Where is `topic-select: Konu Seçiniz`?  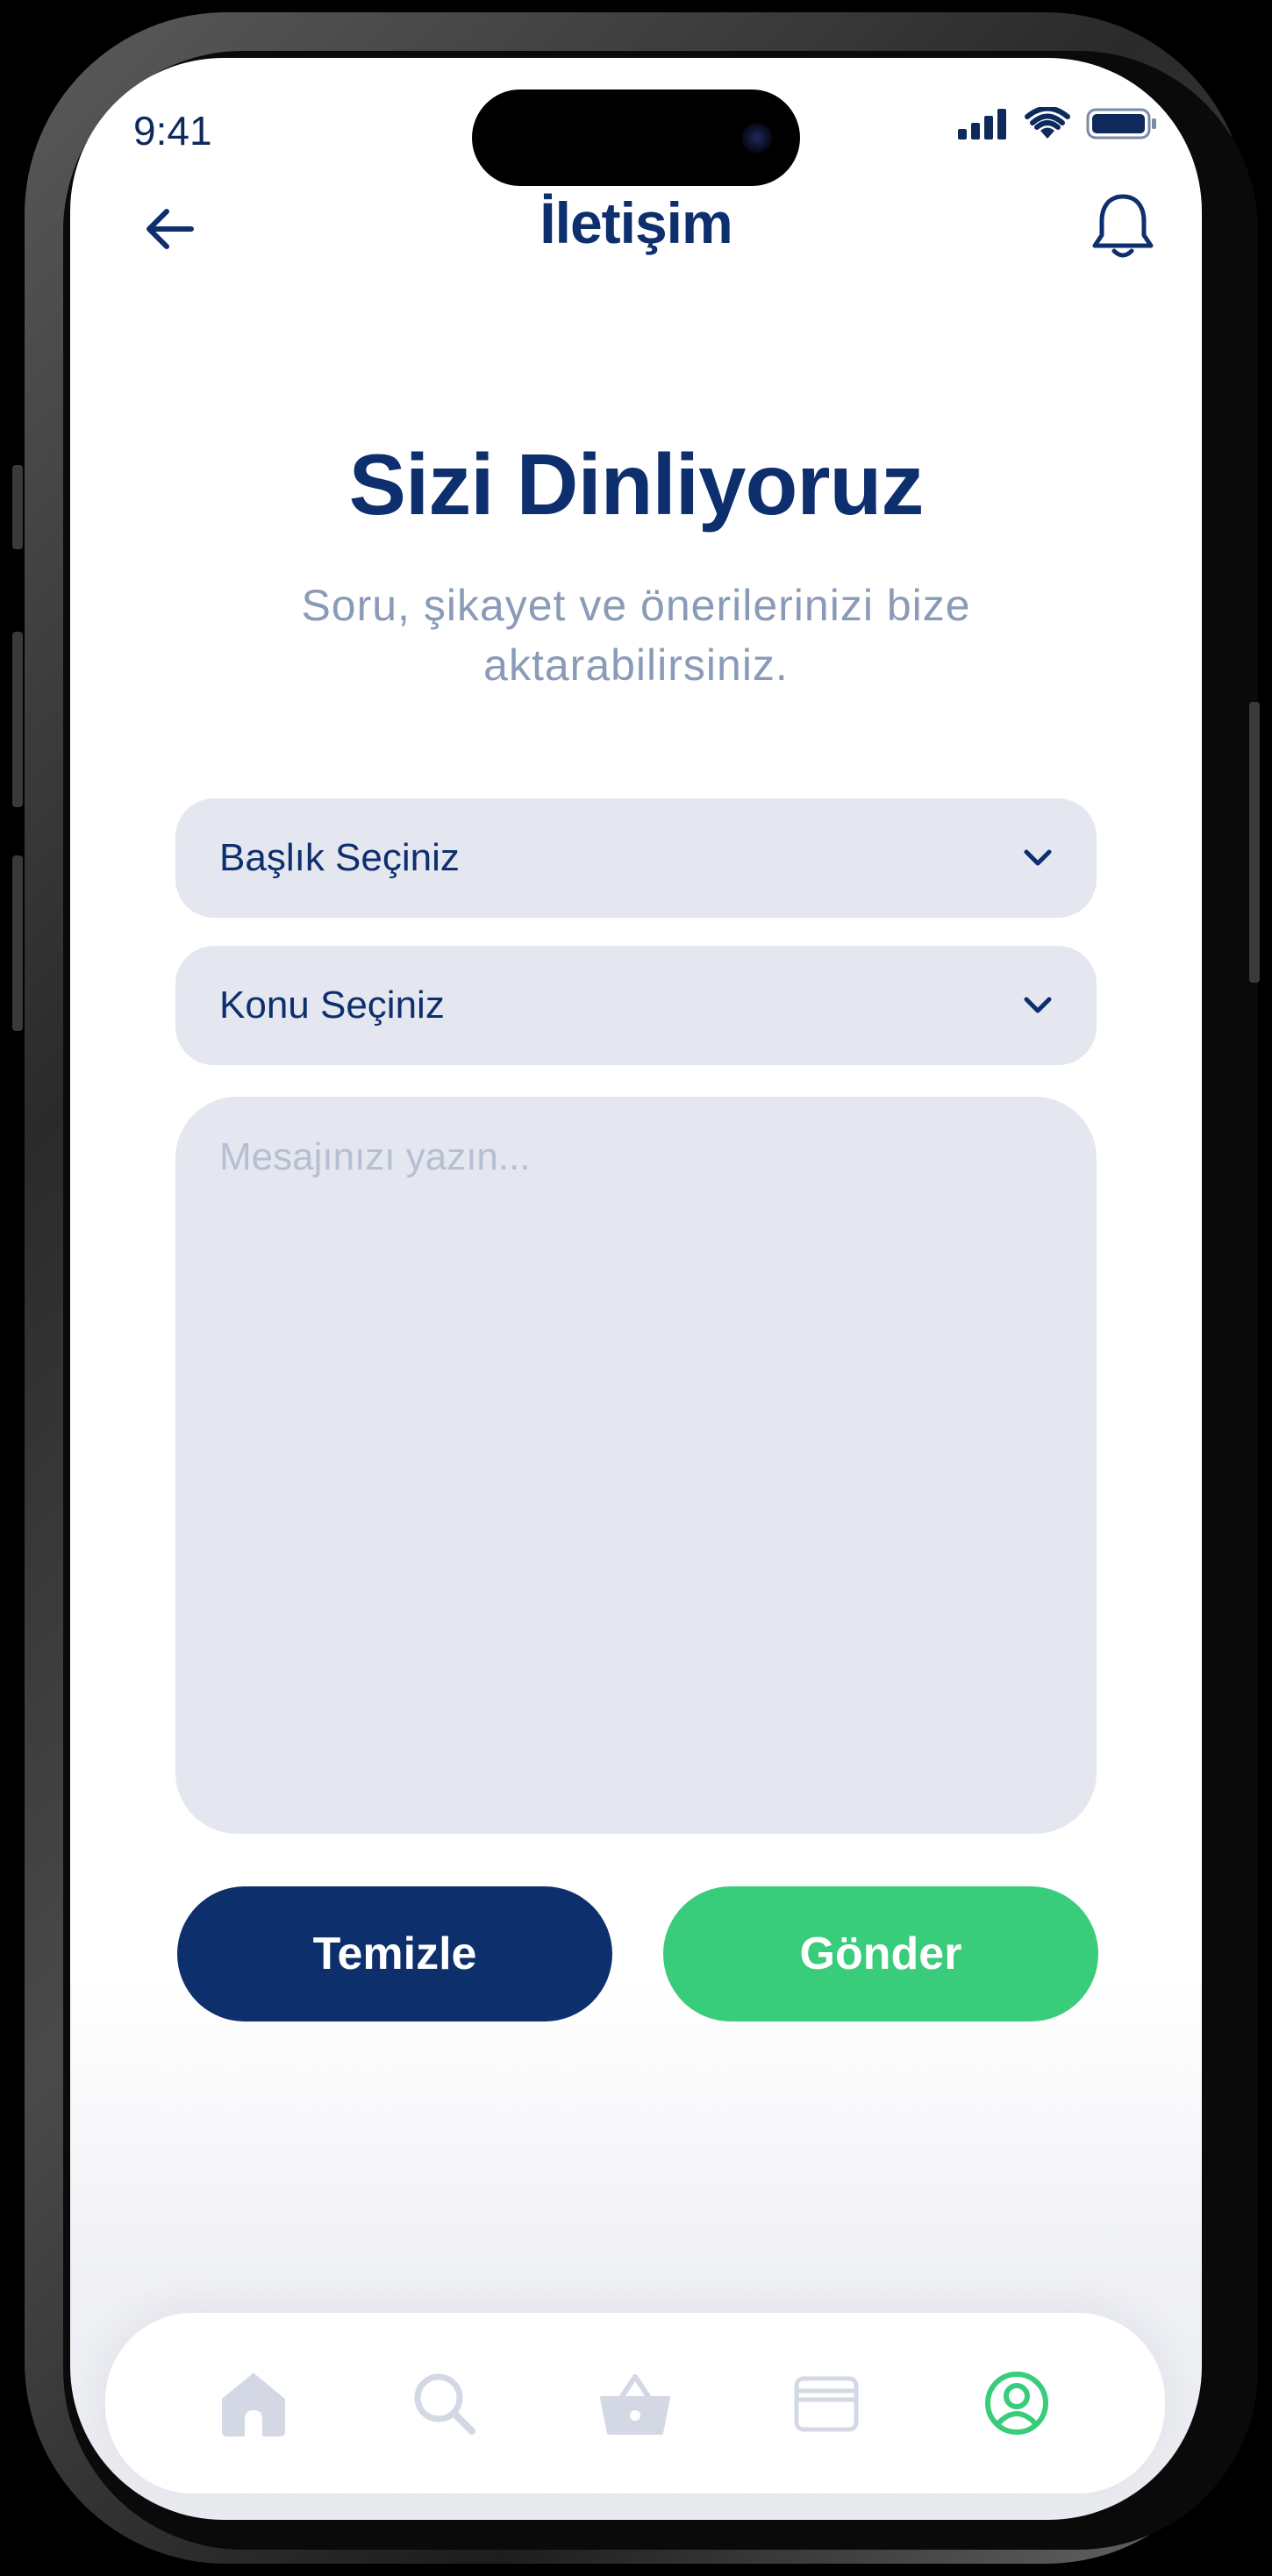
topic-select: Konu Seçiniz is located at coordinates (636, 1005).